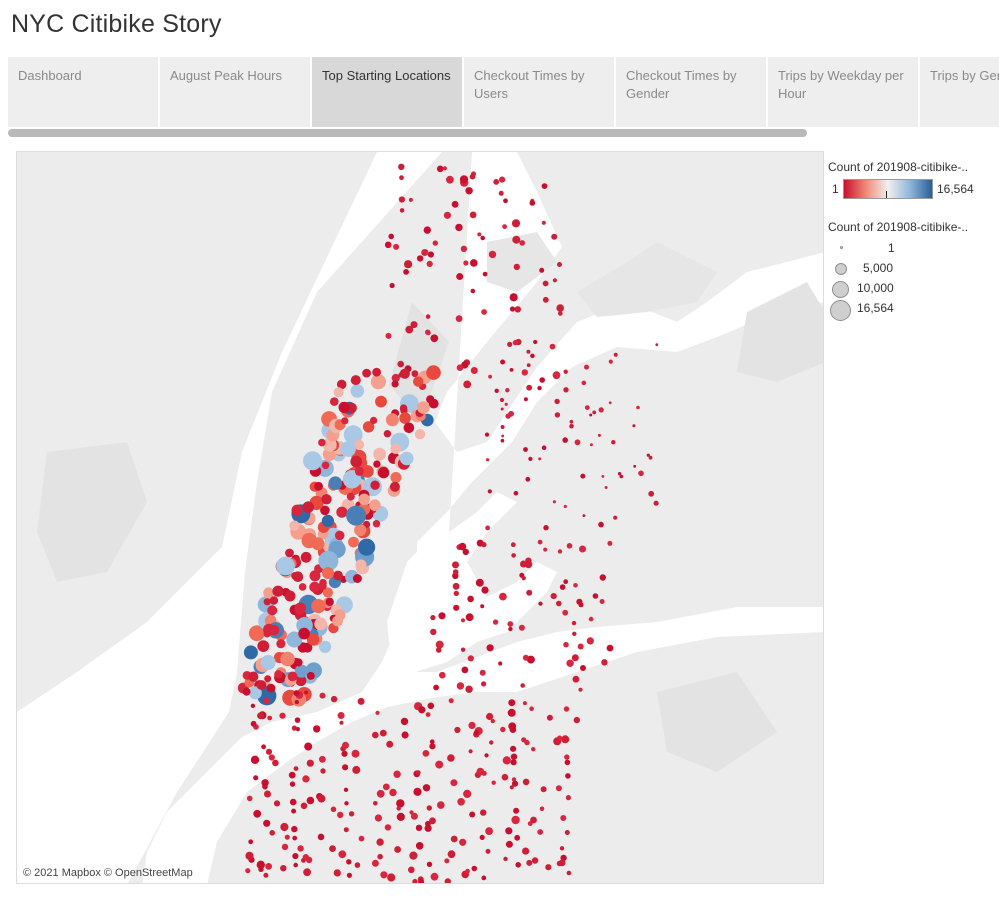 The height and width of the screenshot is (899, 999). I want to click on tab-top-starting-locations: Top Starting Locations, so click(387, 92).